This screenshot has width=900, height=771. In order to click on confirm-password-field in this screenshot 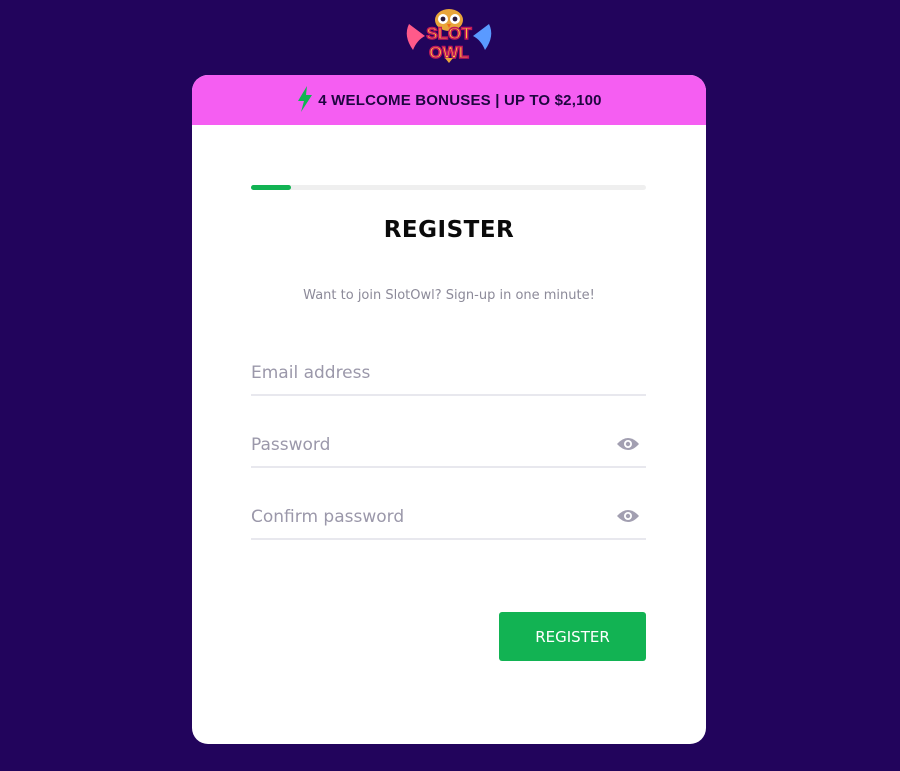, I will do `click(448, 515)`.